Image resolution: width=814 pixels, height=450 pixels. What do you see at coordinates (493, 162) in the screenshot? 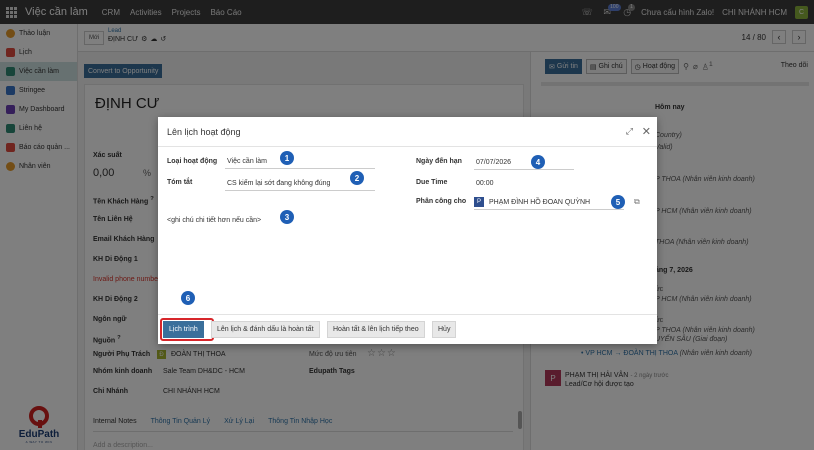
I see `due-date-field: 07/07/2026` at bounding box center [493, 162].